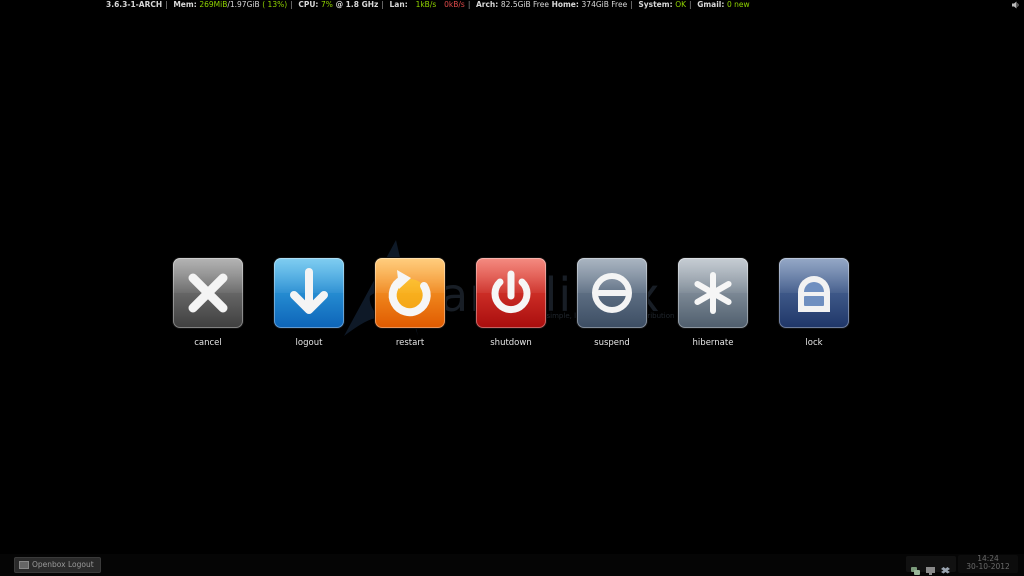  I want to click on cancel-button: cancel, so click(208, 303).